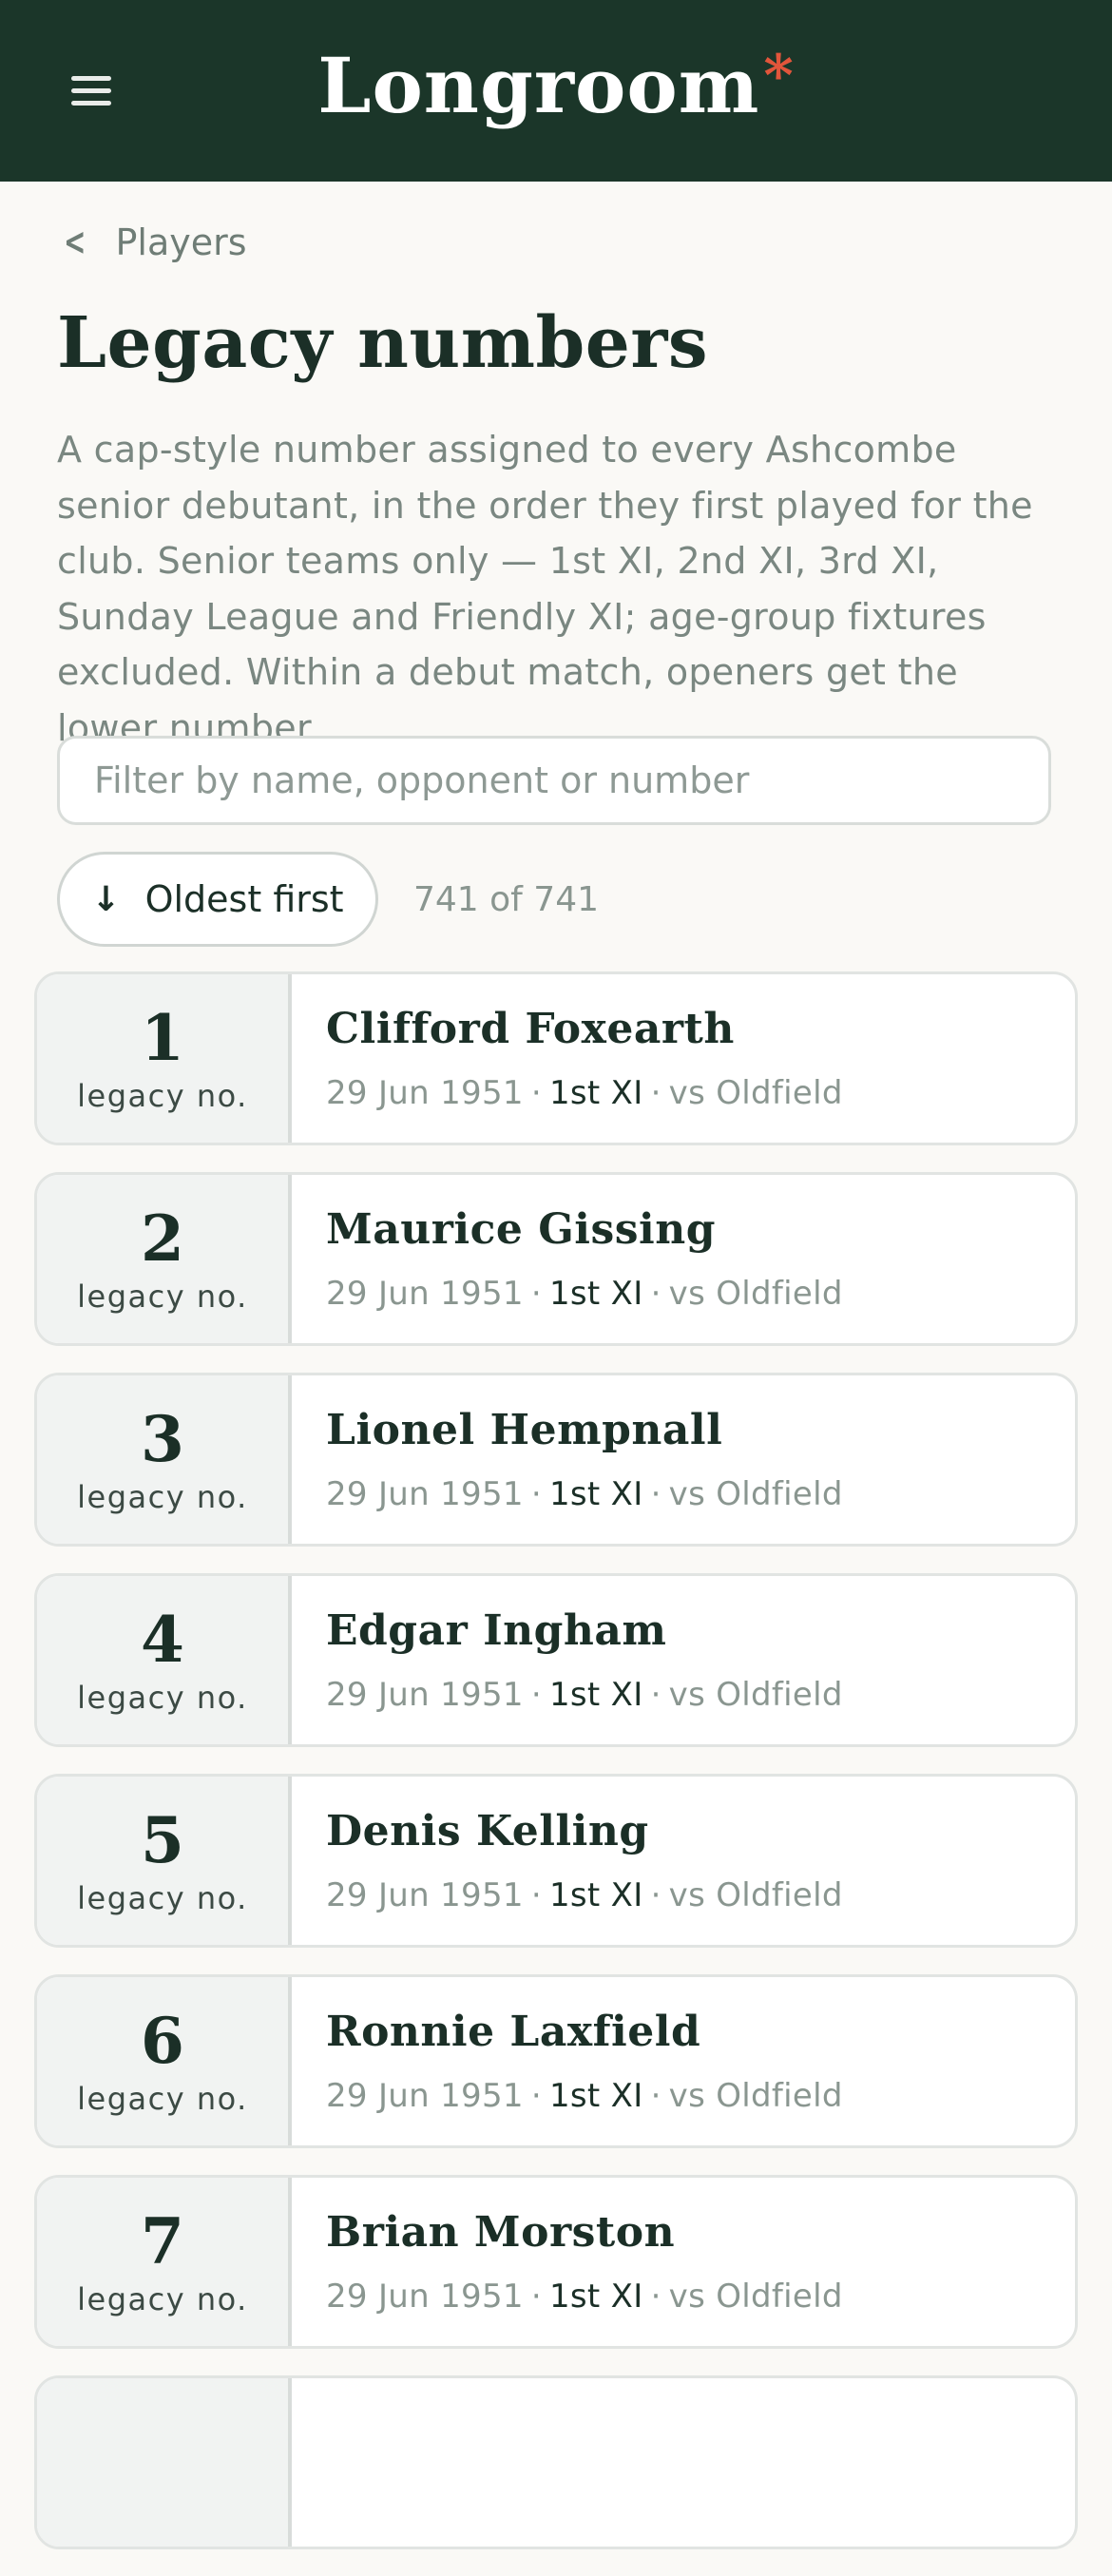 The height and width of the screenshot is (2576, 1112). Describe the element at coordinates (556, 2462) in the screenshot. I see `player-card` at that location.